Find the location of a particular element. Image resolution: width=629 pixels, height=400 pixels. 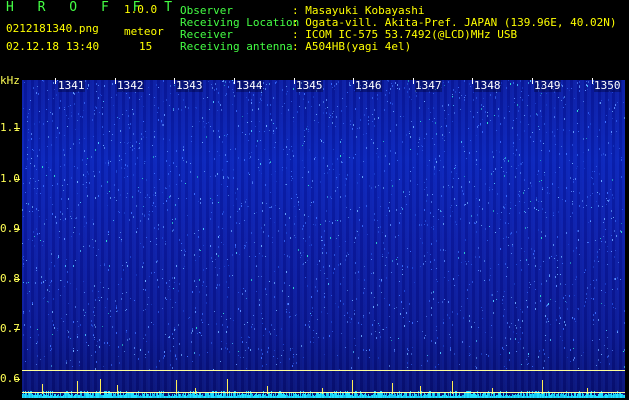

file-name: 0212181340.png is located at coordinates (52, 28).